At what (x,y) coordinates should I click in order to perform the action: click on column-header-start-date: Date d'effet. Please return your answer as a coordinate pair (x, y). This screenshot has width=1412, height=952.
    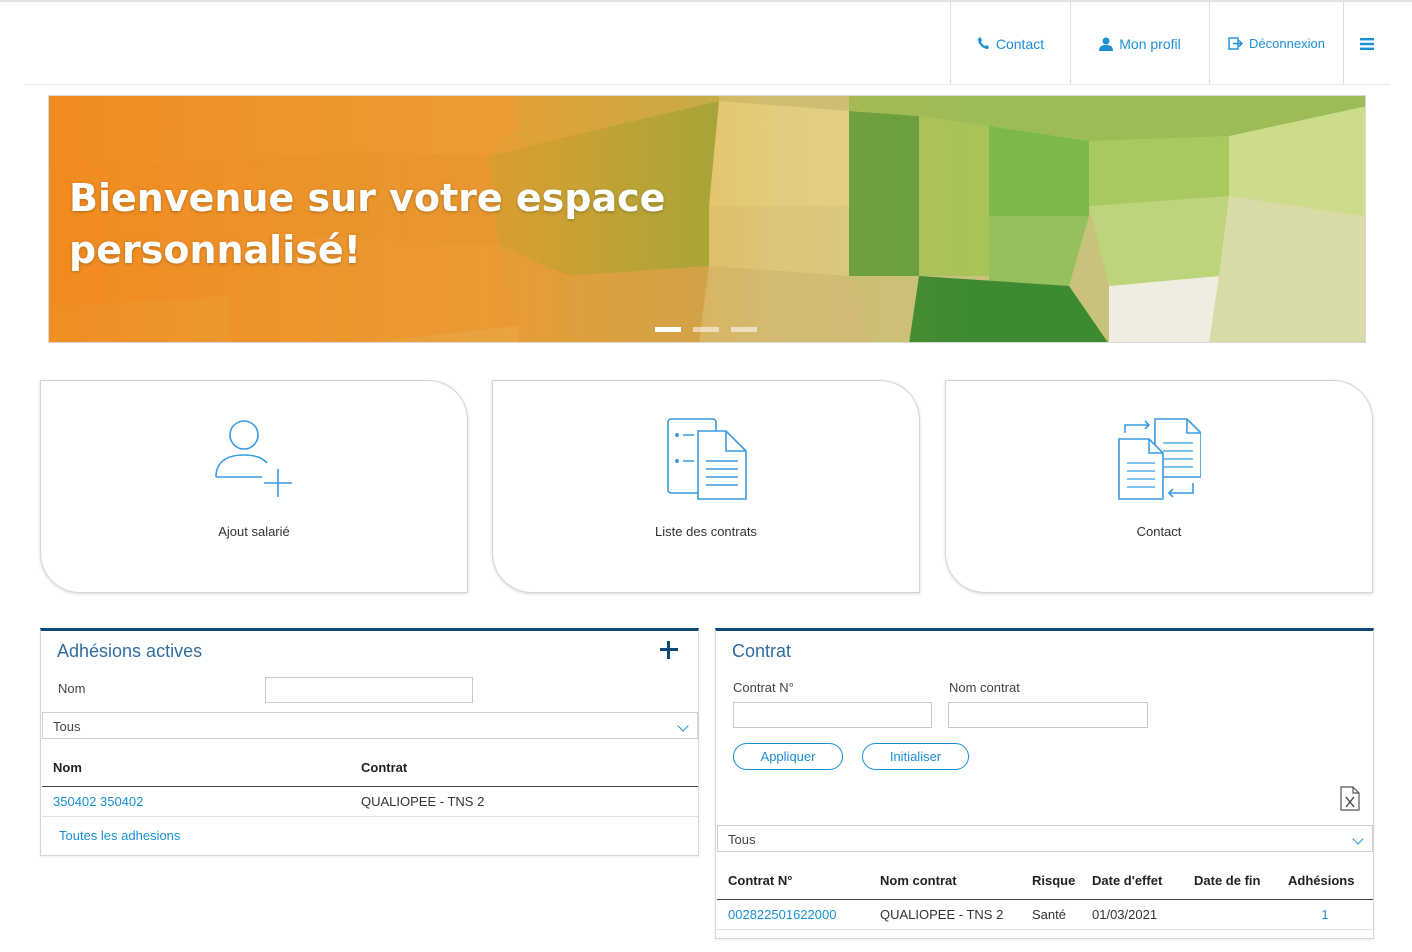
    Looking at the image, I should click on (1132, 881).